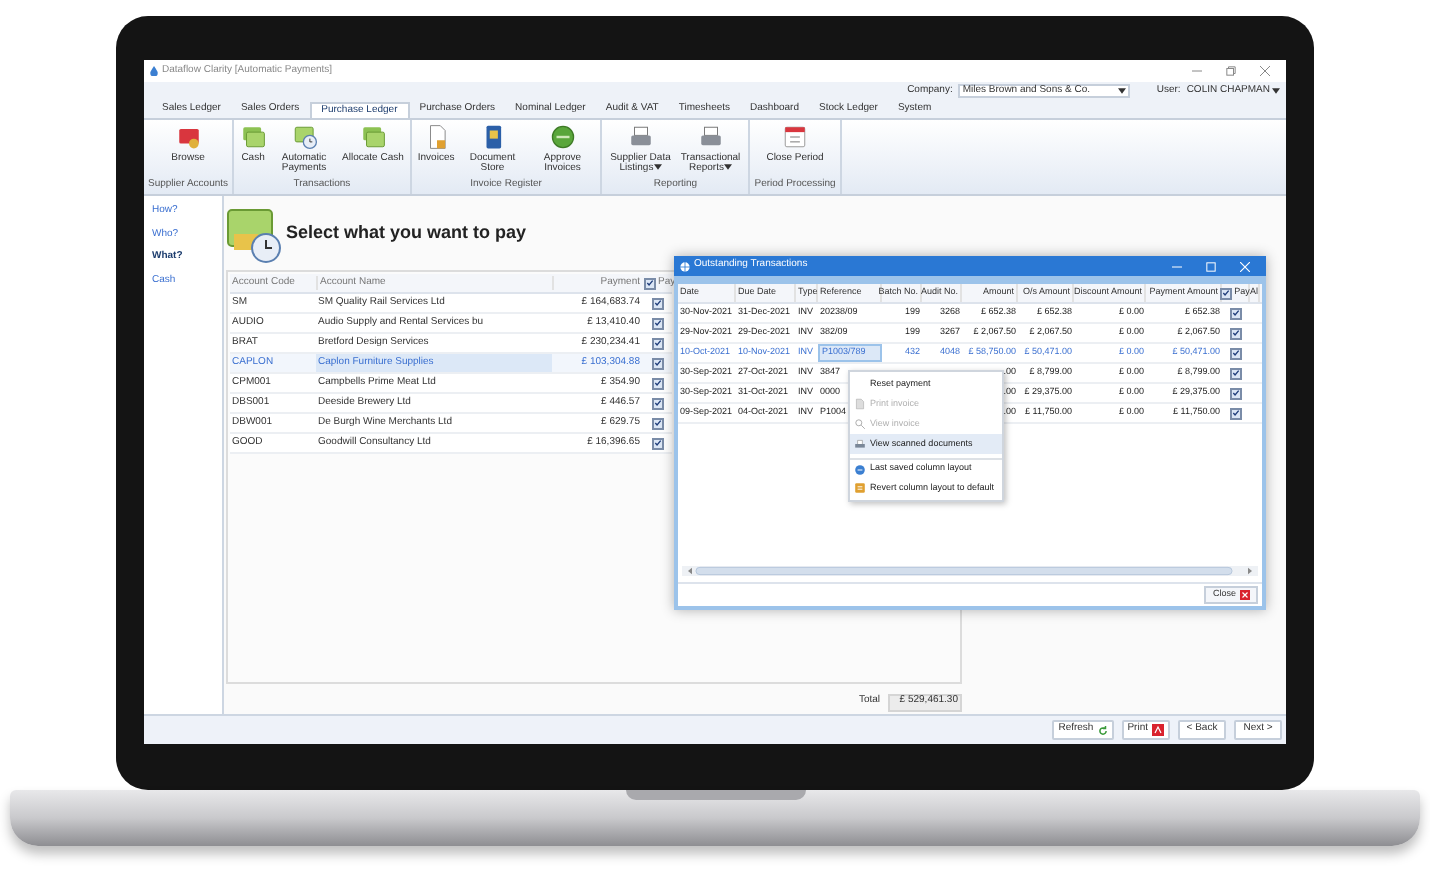 The width and height of the screenshot is (1430, 886). I want to click on refresh-icon, so click(1102, 730).